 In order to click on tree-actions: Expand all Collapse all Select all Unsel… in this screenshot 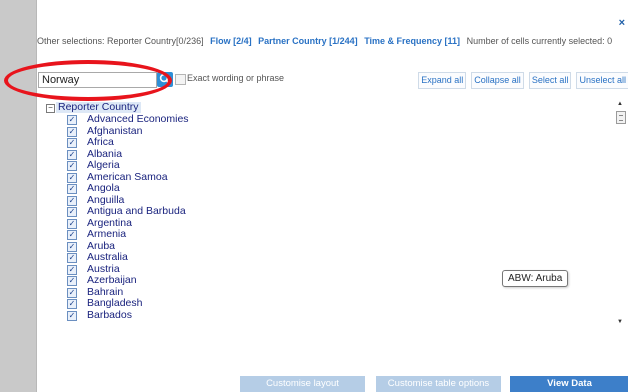, I will do `click(522, 80)`.